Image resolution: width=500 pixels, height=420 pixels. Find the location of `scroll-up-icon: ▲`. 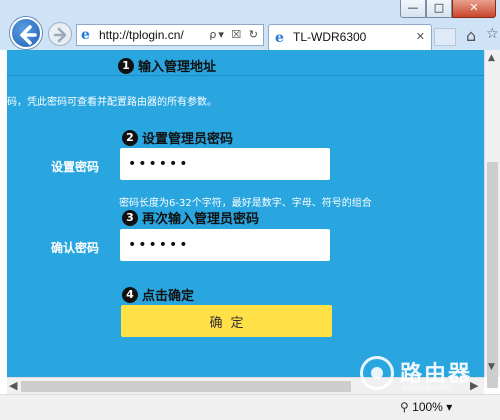

scroll-up-icon: ▲ is located at coordinates (491, 58).